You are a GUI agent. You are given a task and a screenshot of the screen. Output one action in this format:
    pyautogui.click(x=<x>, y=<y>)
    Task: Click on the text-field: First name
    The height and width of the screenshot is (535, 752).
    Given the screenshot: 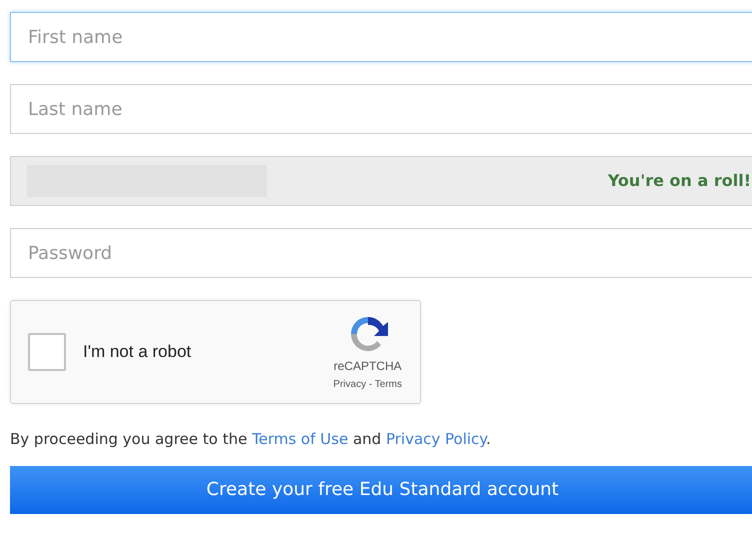 What is the action you would take?
    pyautogui.click(x=381, y=37)
    